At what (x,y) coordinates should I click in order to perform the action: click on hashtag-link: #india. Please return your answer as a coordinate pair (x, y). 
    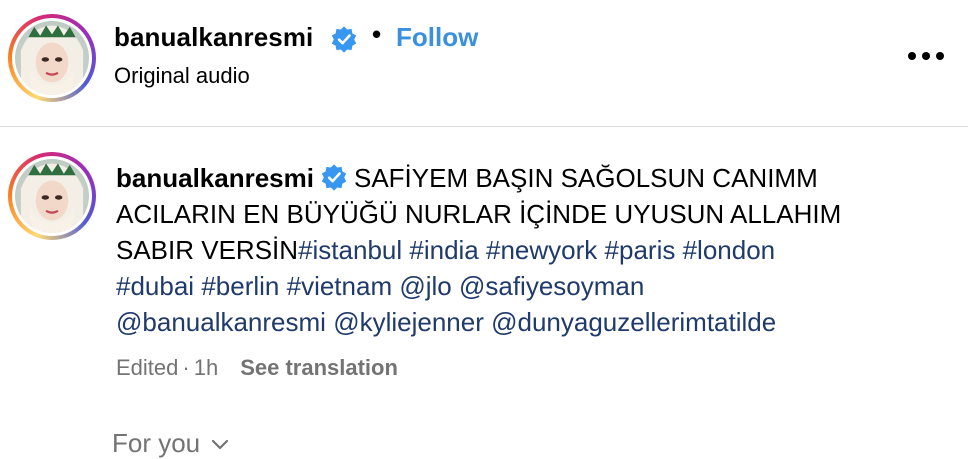
    Looking at the image, I should click on (443, 250).